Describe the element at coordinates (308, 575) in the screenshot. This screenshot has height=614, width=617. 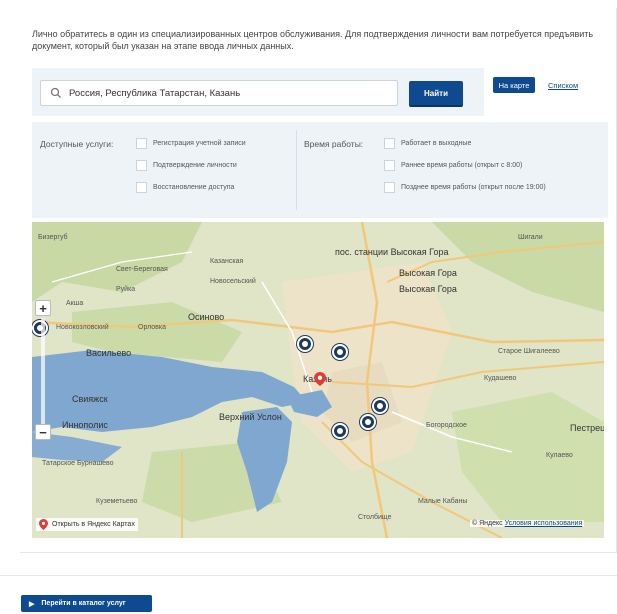
I see `footer-divider` at that location.